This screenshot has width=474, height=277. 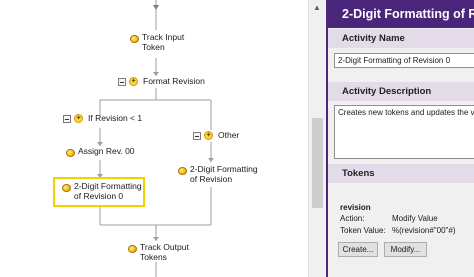 I want to click on track-output-tokens-node: Track Output Tokens, so click(x=158, y=252).